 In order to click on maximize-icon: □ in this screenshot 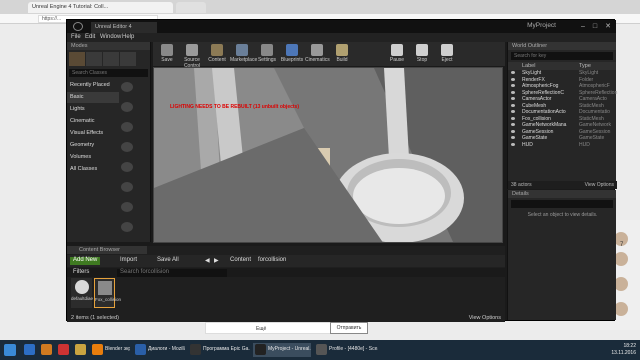, I will do `click(595, 26)`.